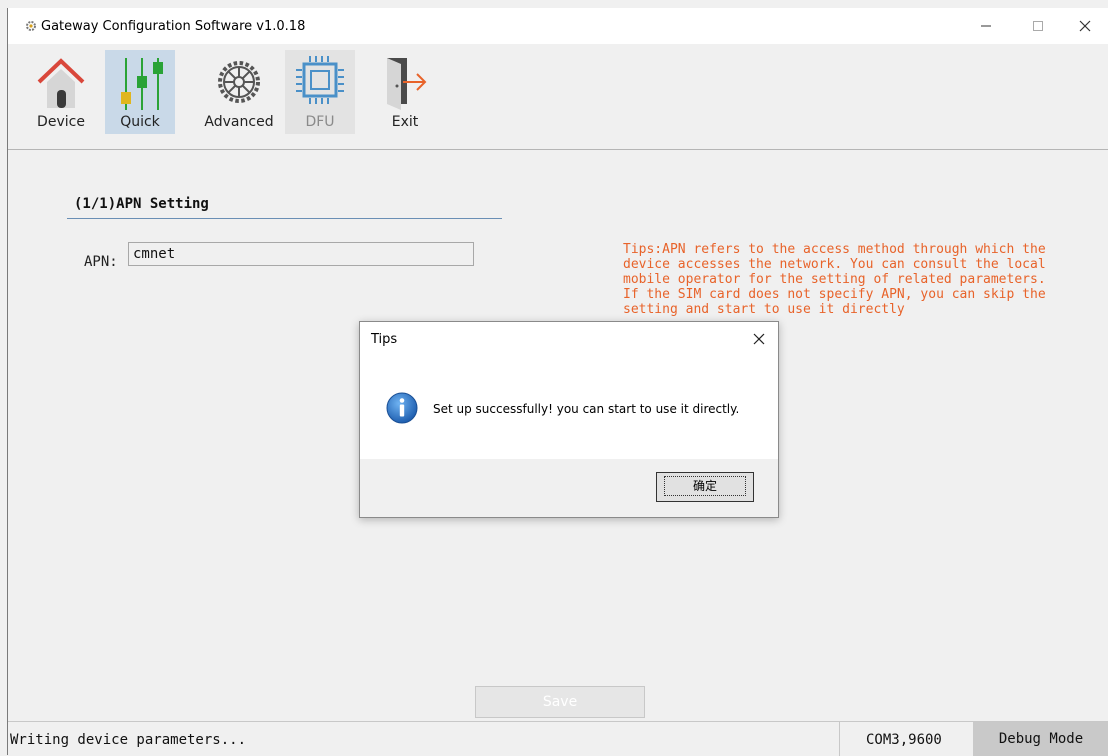 The width and height of the screenshot is (1108, 756). Describe the element at coordinates (759, 339) in the screenshot. I see `dialog-close-icon` at that location.